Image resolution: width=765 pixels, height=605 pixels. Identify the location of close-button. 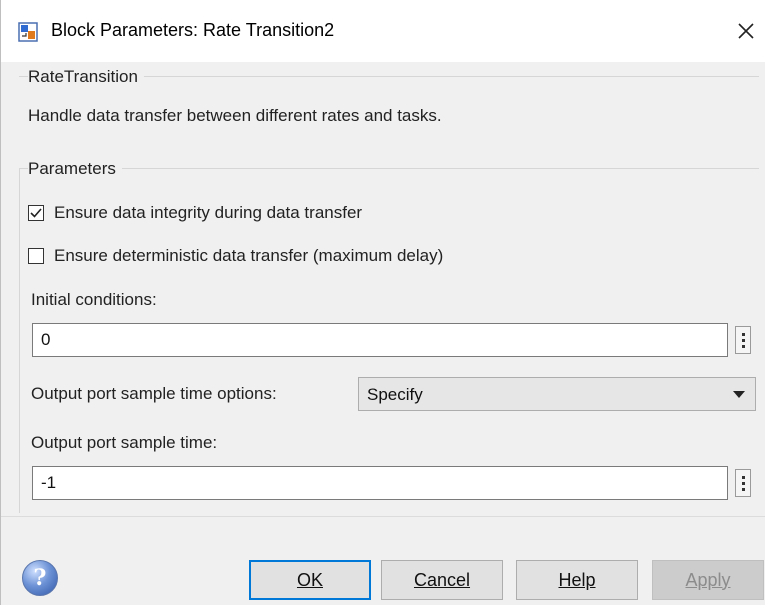
(746, 31).